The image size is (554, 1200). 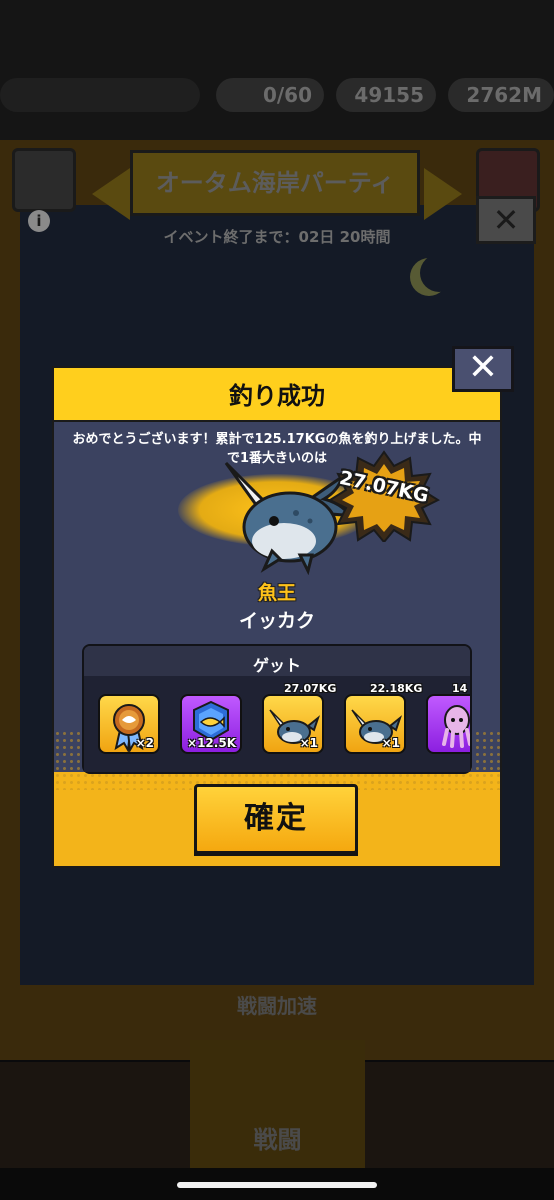 I want to click on reward-list: ×2 ×12.5K ×1 27.07KG ×1 22.18KG 14, so click(x=277, y=724).